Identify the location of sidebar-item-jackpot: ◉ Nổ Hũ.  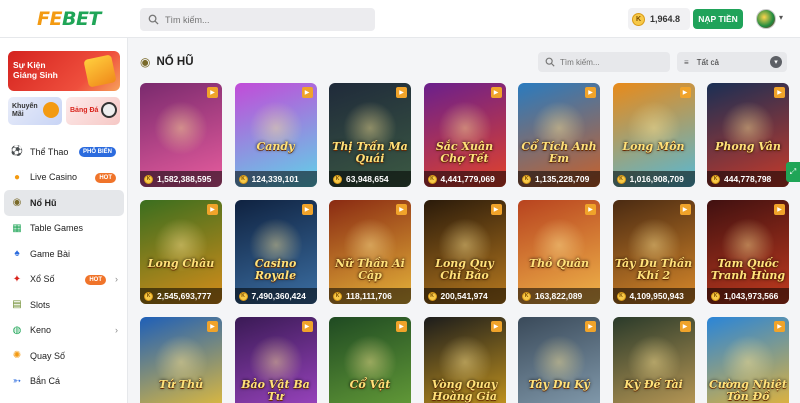
(64, 203).